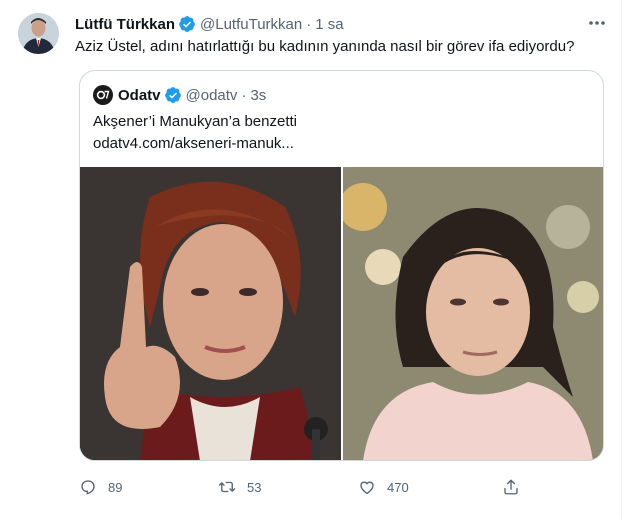 The image size is (635, 519). I want to click on author-display-name: Lütfü Türkkan, so click(125, 24).